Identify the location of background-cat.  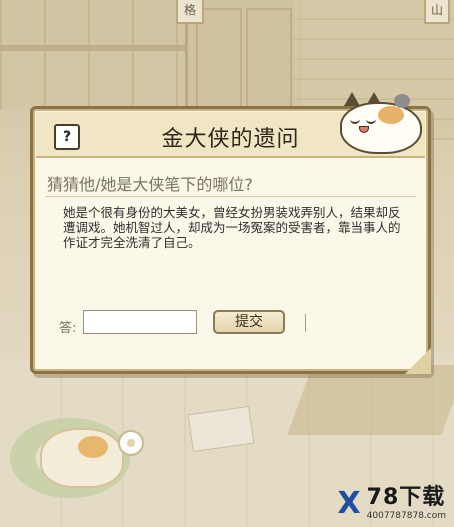
(82, 458).